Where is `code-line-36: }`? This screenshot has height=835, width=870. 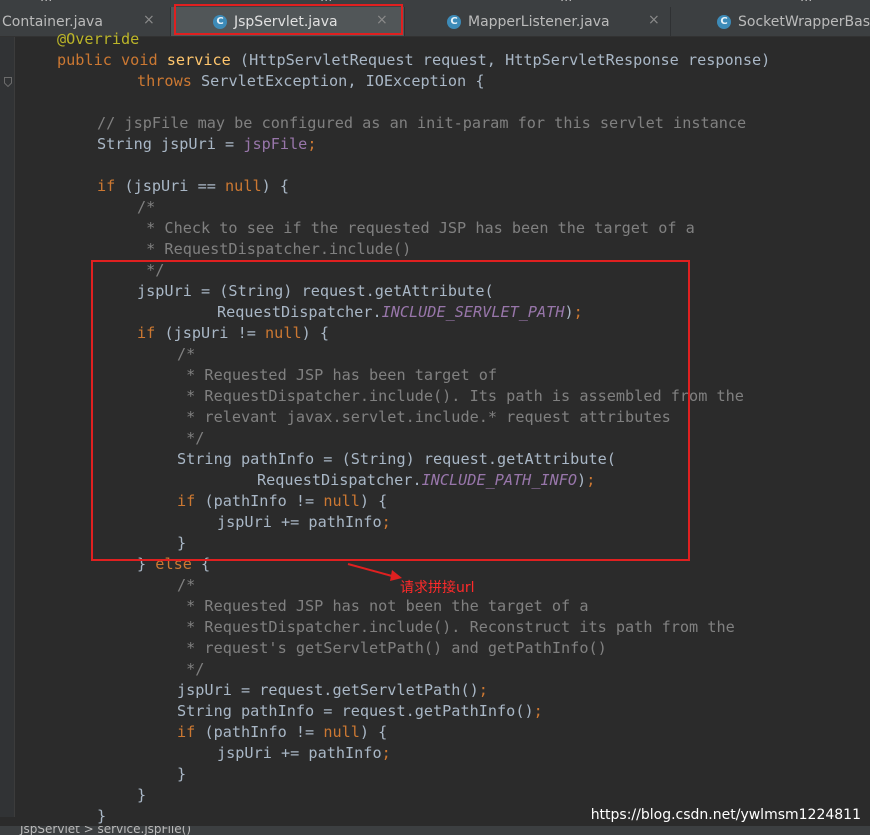
code-line-36: } is located at coordinates (142, 795).